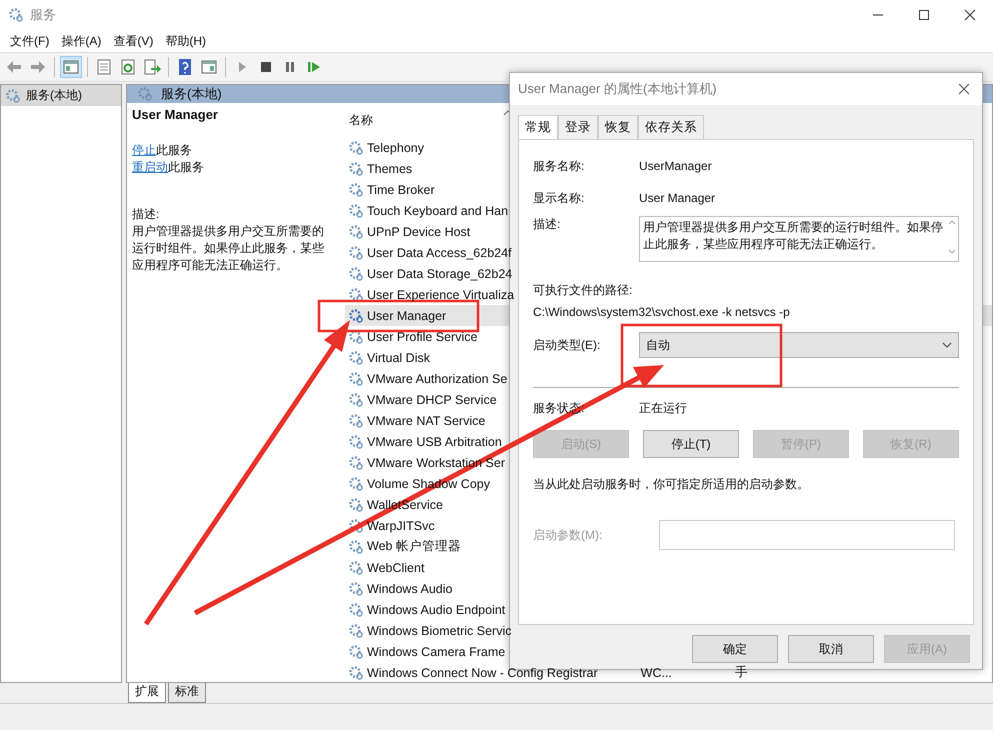  What do you see at coordinates (434, 441) in the screenshot?
I see `service-name: VMware USB Arbitration` at bounding box center [434, 441].